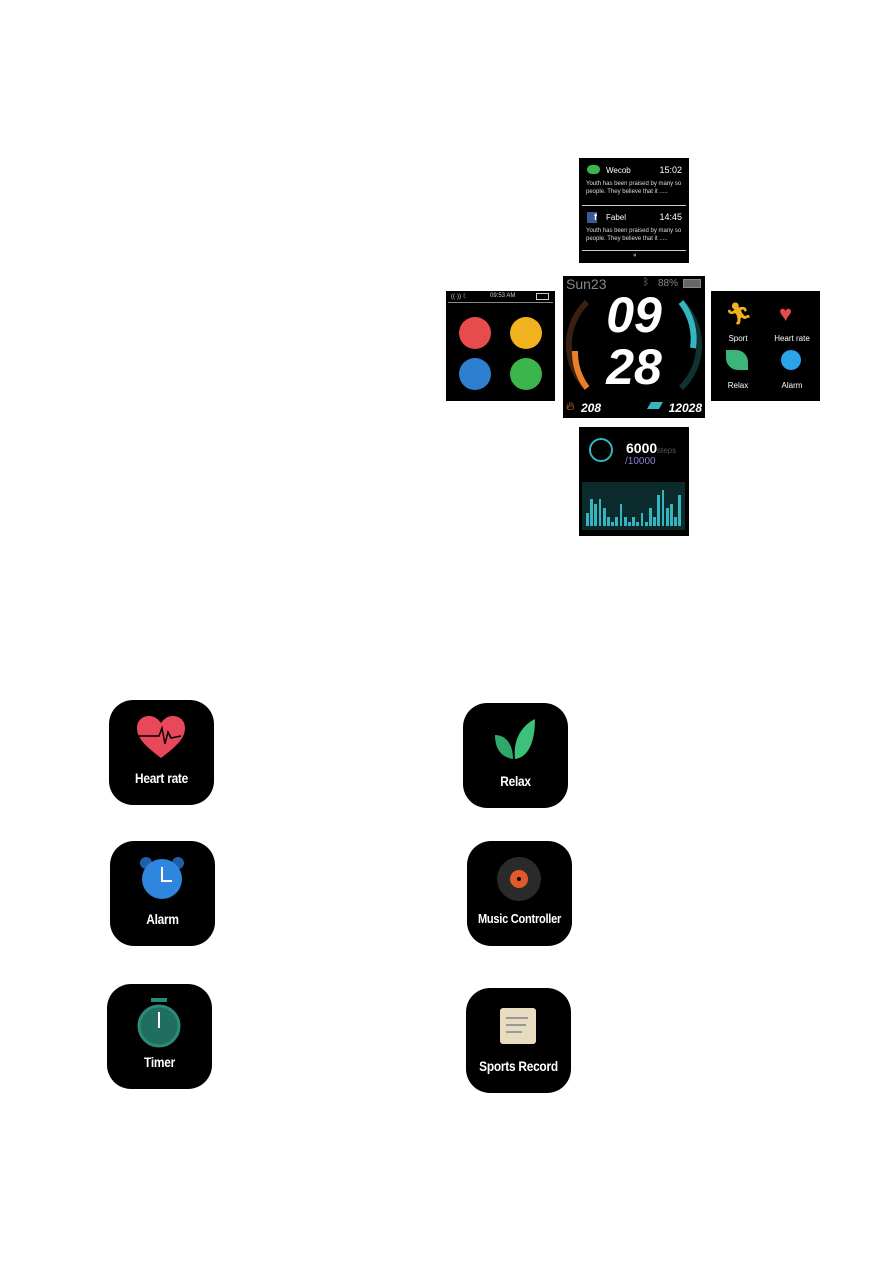 The height and width of the screenshot is (1263, 893). I want to click on calories: 208, so click(591, 408).